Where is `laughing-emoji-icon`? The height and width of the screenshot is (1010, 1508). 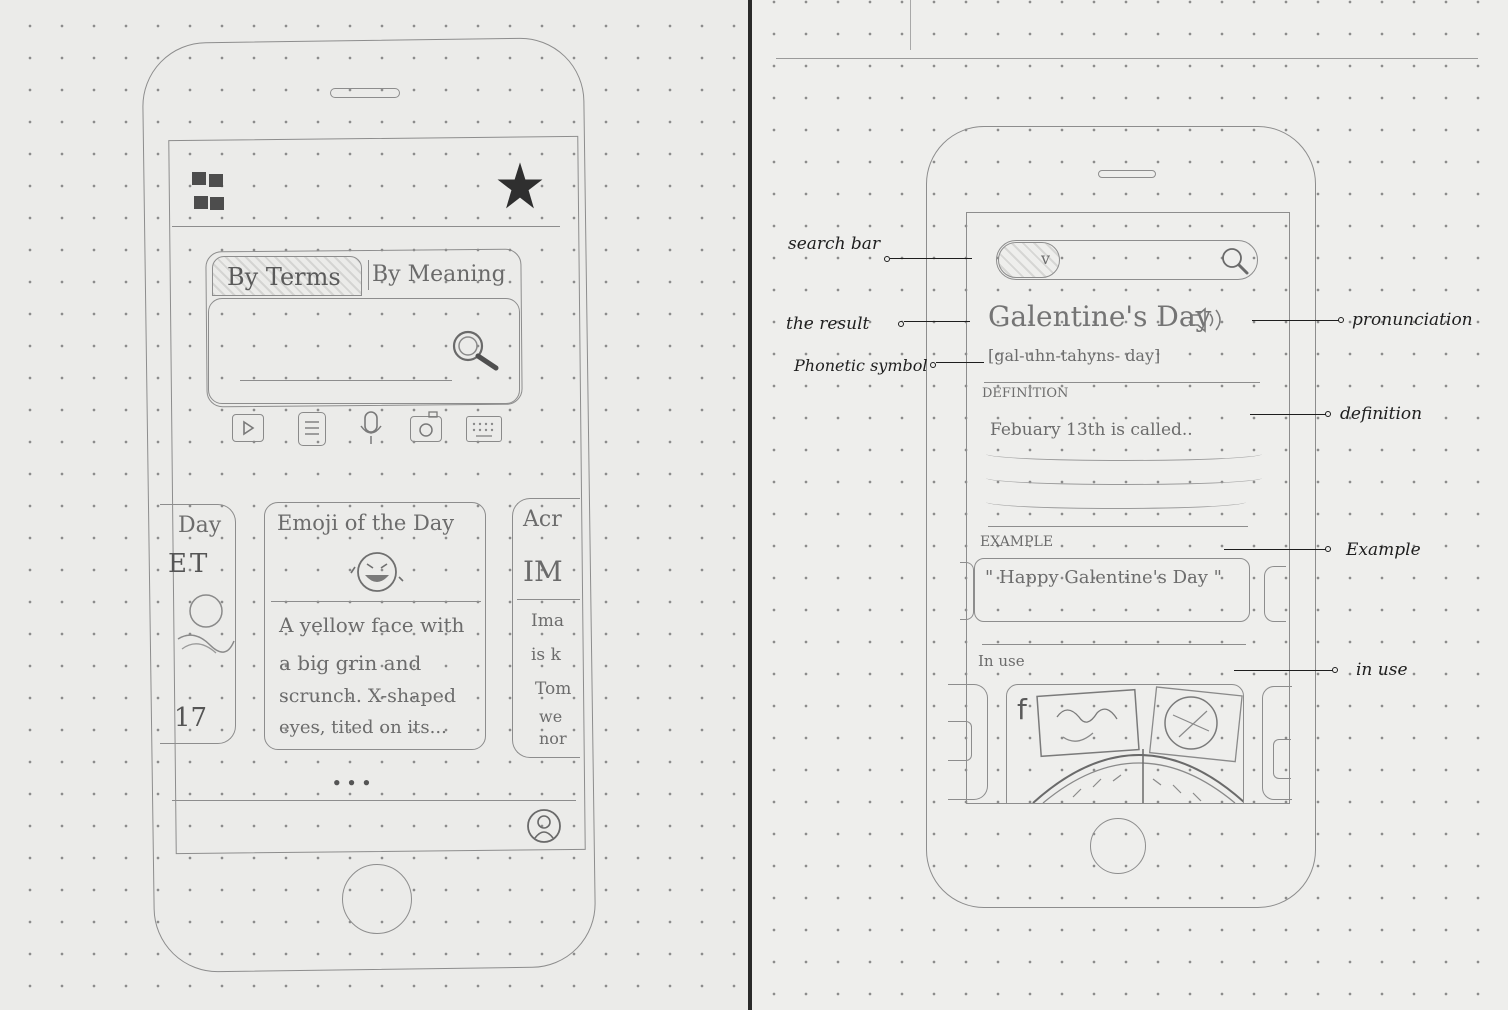 laughing-emoji-icon is located at coordinates (377, 572).